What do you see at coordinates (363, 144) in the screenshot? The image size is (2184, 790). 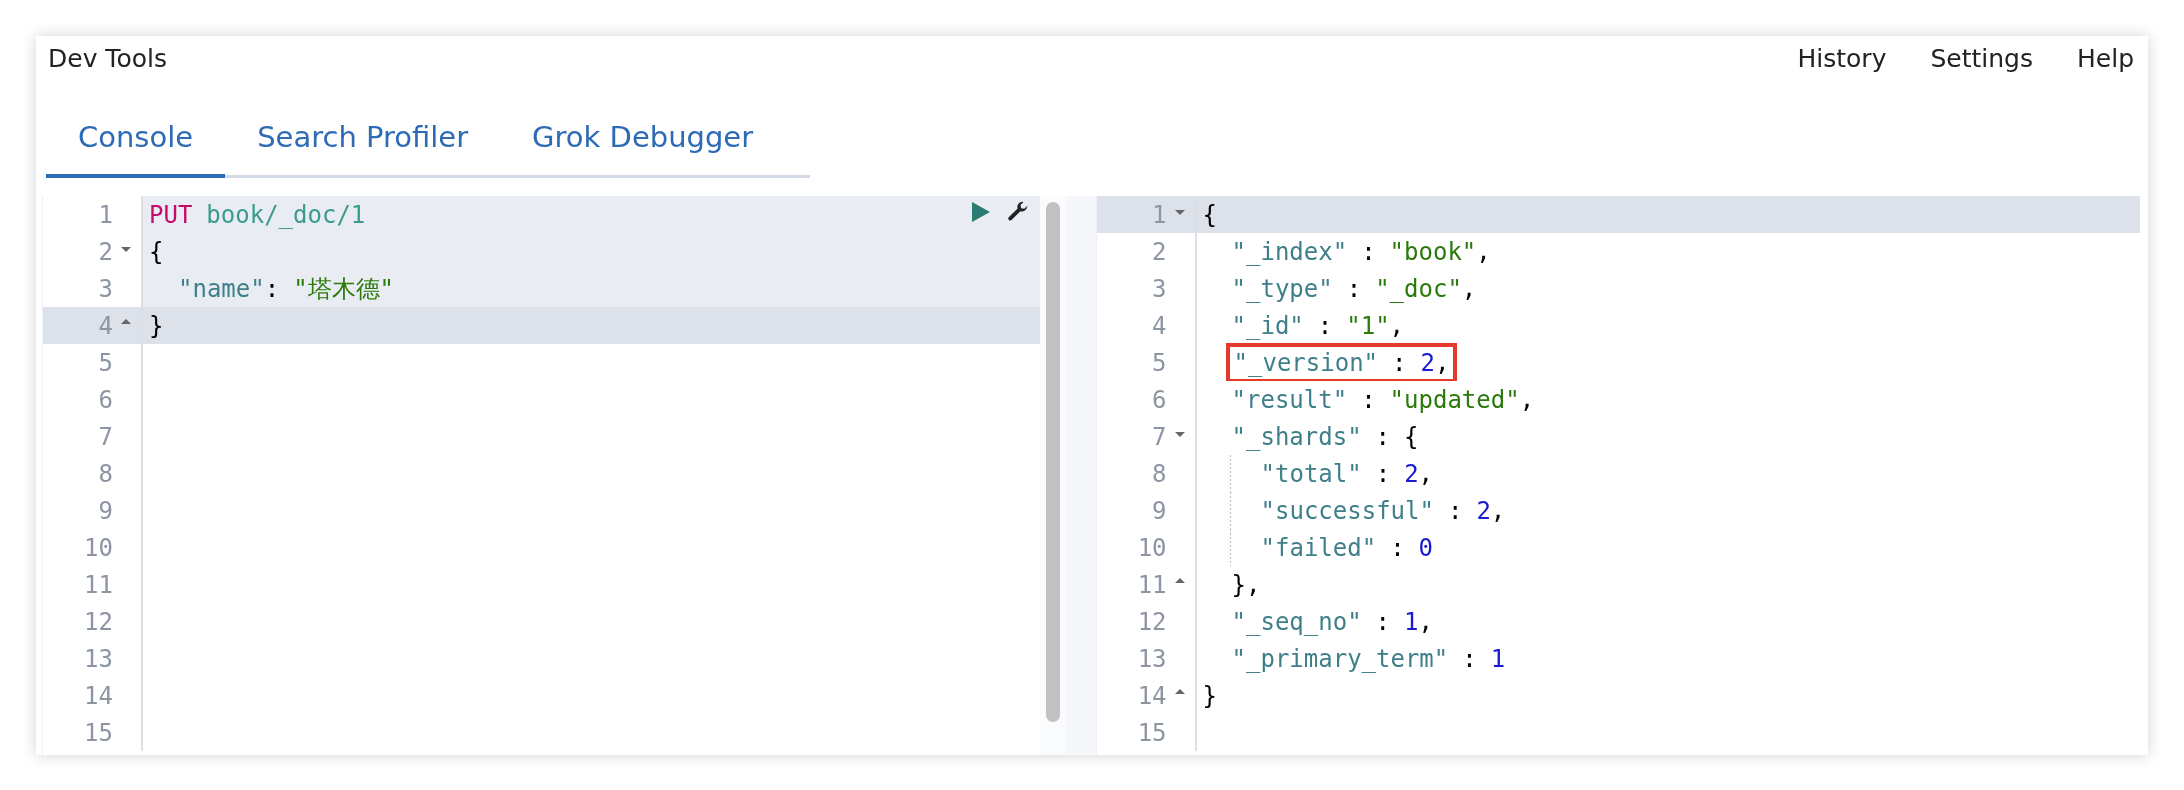 I see `tab: Search Profiler` at bounding box center [363, 144].